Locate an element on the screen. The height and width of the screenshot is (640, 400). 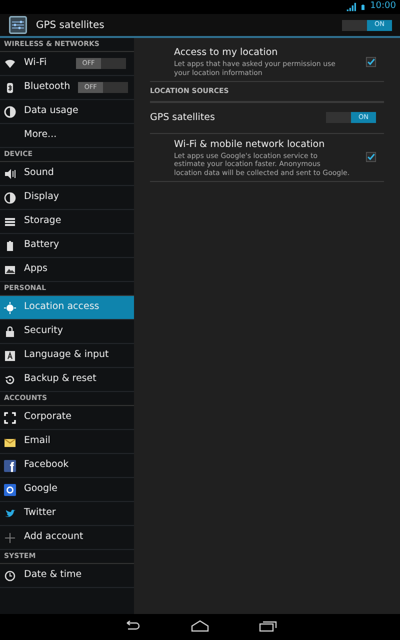
setting-title: Wi-Fi & mobile network location is located at coordinates (250, 145).